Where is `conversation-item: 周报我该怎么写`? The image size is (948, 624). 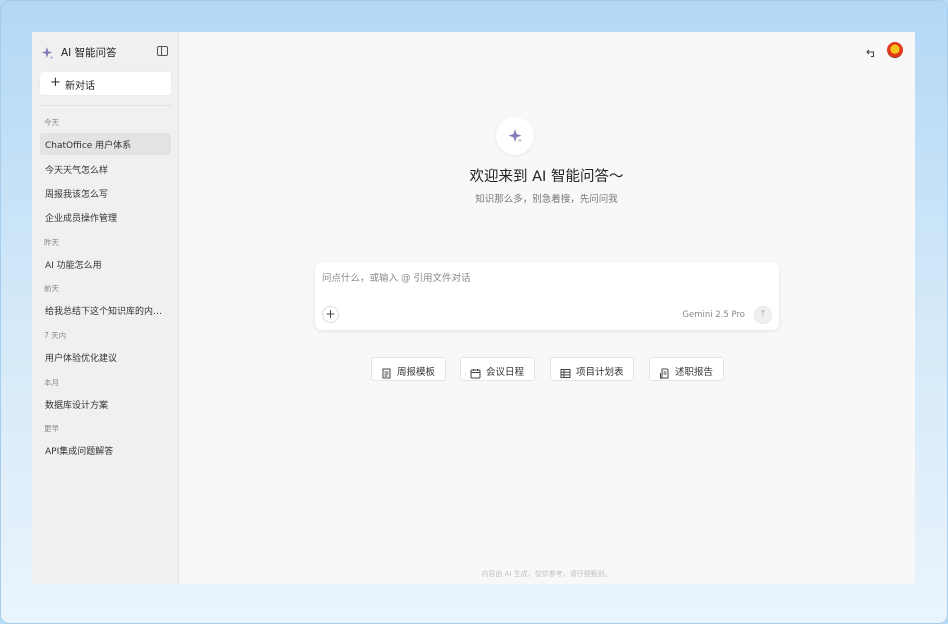
conversation-item: 周报我该怎么写 is located at coordinates (105, 193).